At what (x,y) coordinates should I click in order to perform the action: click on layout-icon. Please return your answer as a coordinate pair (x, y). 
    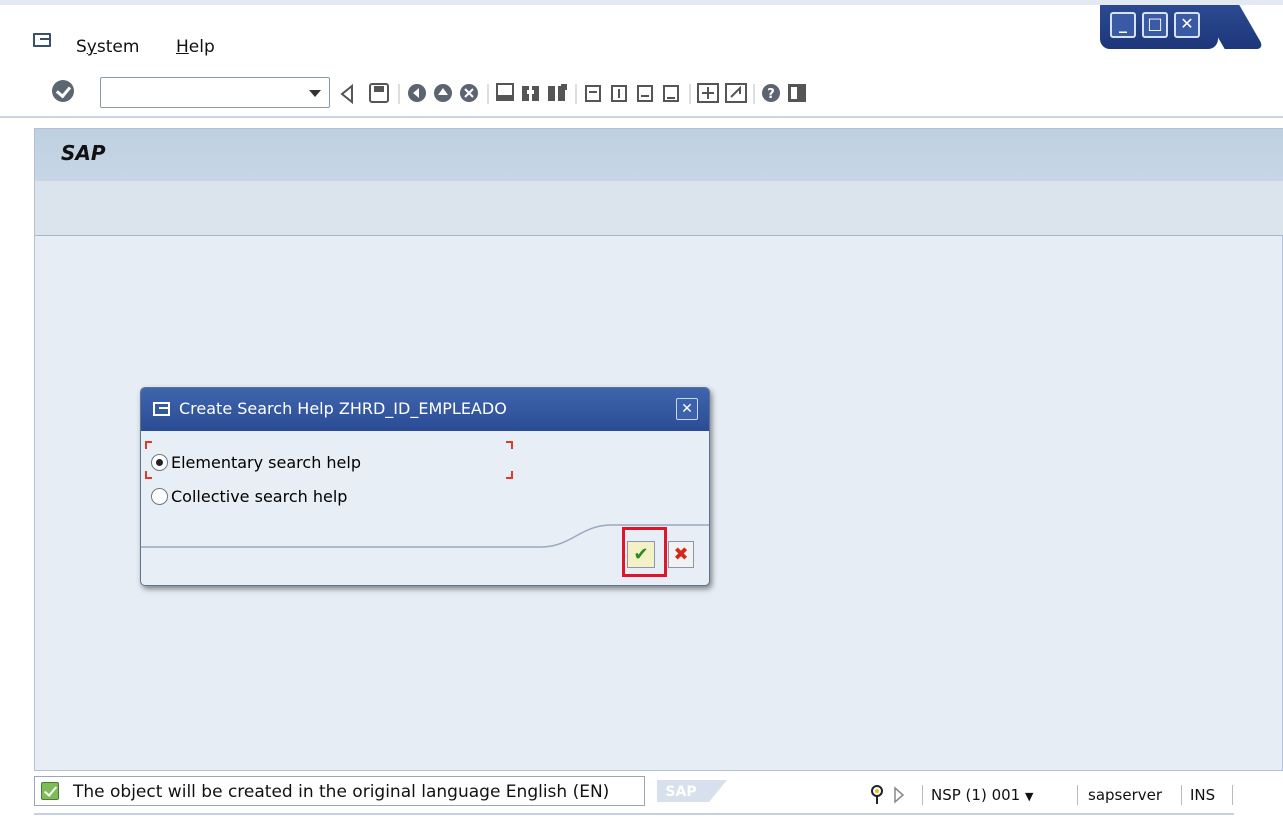
    Looking at the image, I should click on (797, 93).